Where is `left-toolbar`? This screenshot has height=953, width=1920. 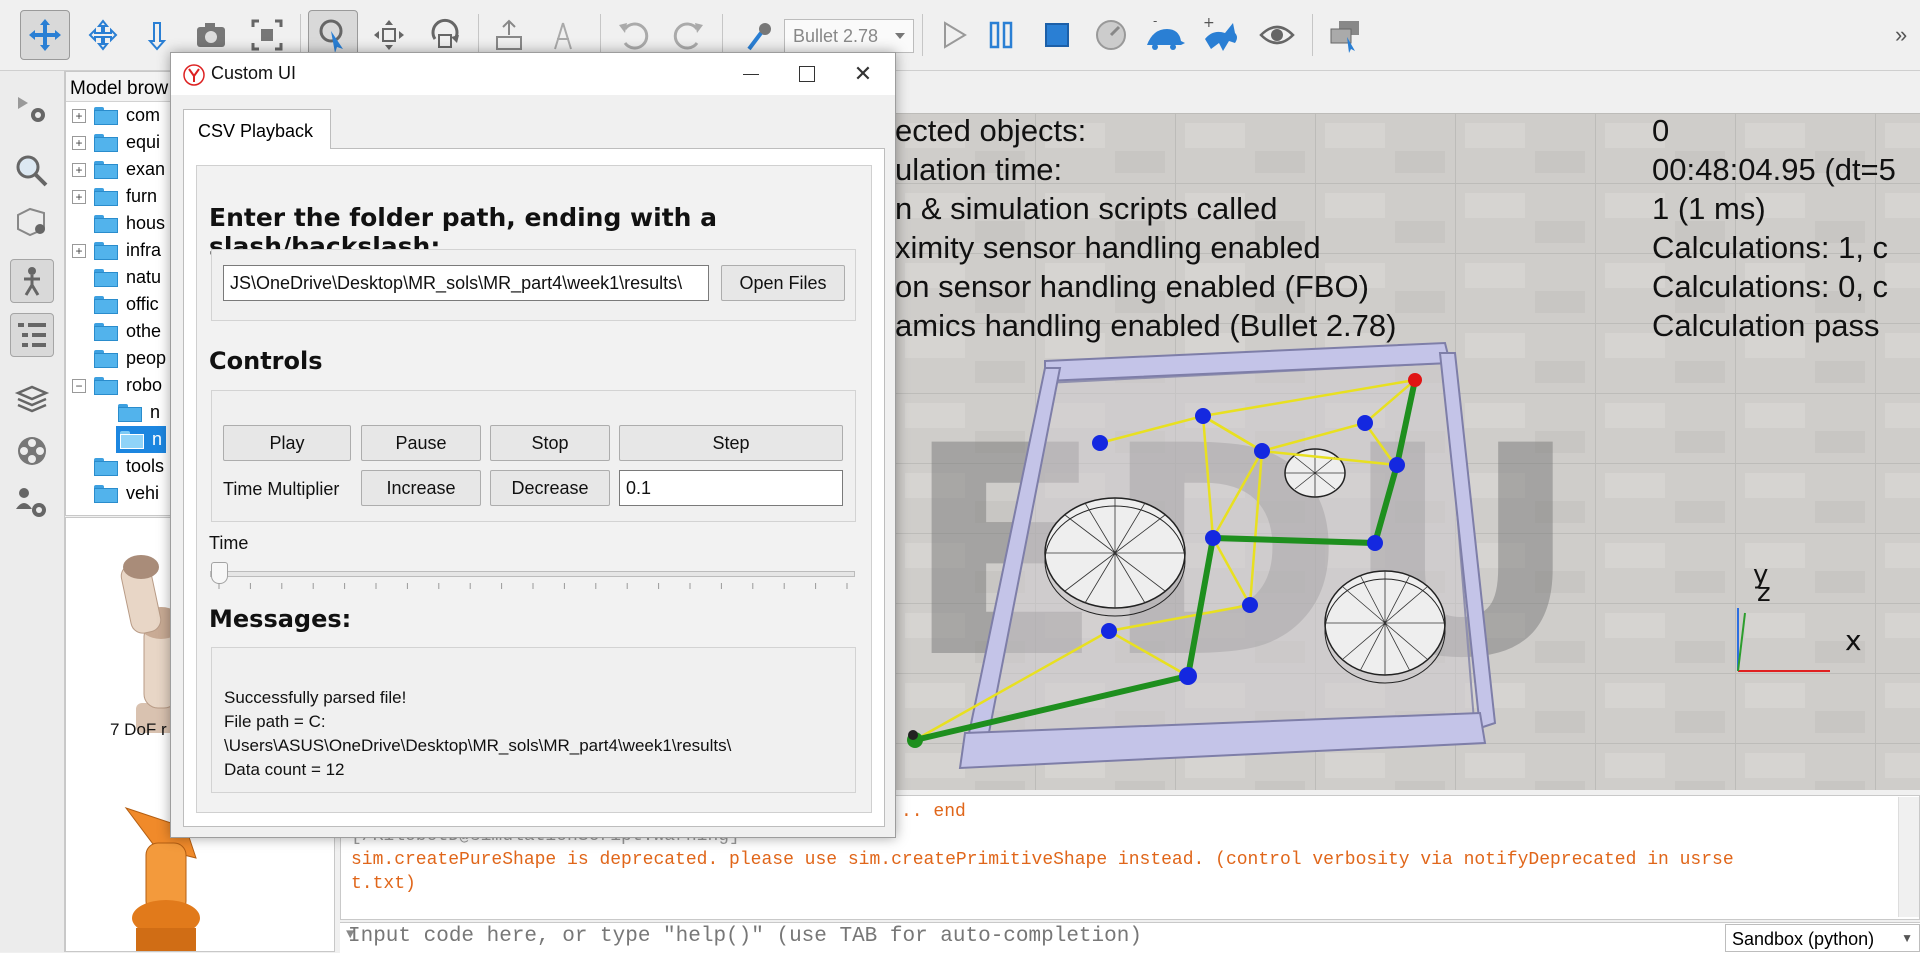 left-toolbar is located at coordinates (32, 511).